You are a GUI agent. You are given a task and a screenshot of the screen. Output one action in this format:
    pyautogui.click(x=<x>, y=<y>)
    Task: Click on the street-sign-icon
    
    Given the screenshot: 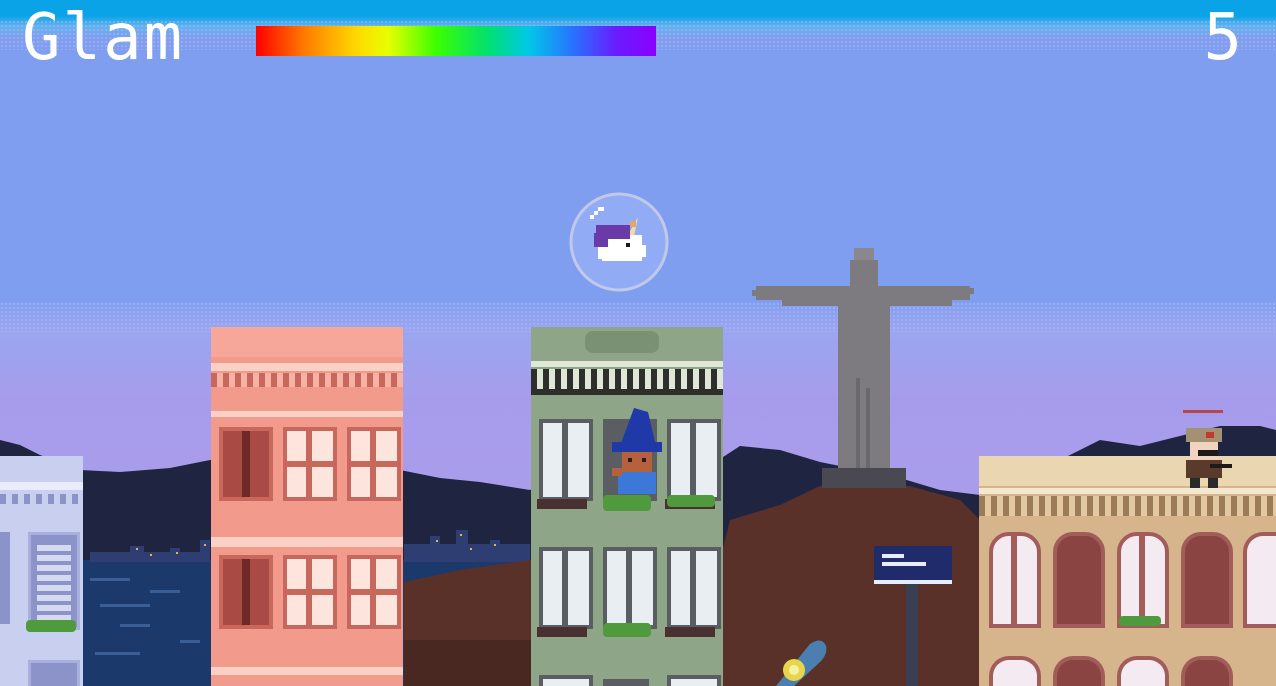 What is the action you would take?
    pyautogui.click(x=913, y=565)
    